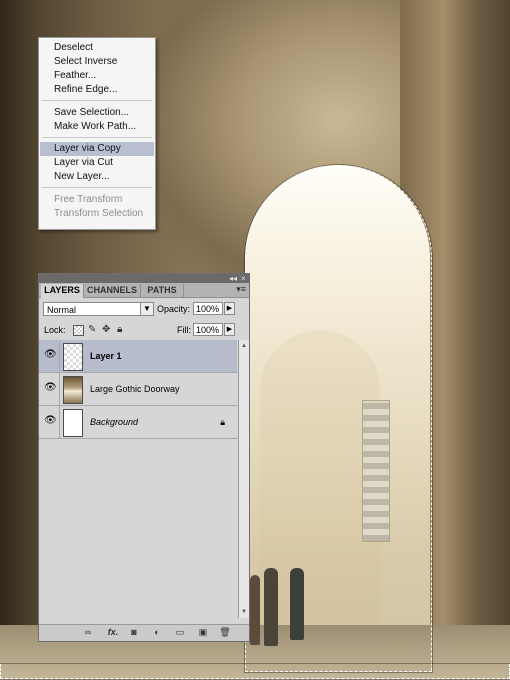 The width and height of the screenshot is (510, 680). I want to click on lock-label: Lock:, so click(55, 330).